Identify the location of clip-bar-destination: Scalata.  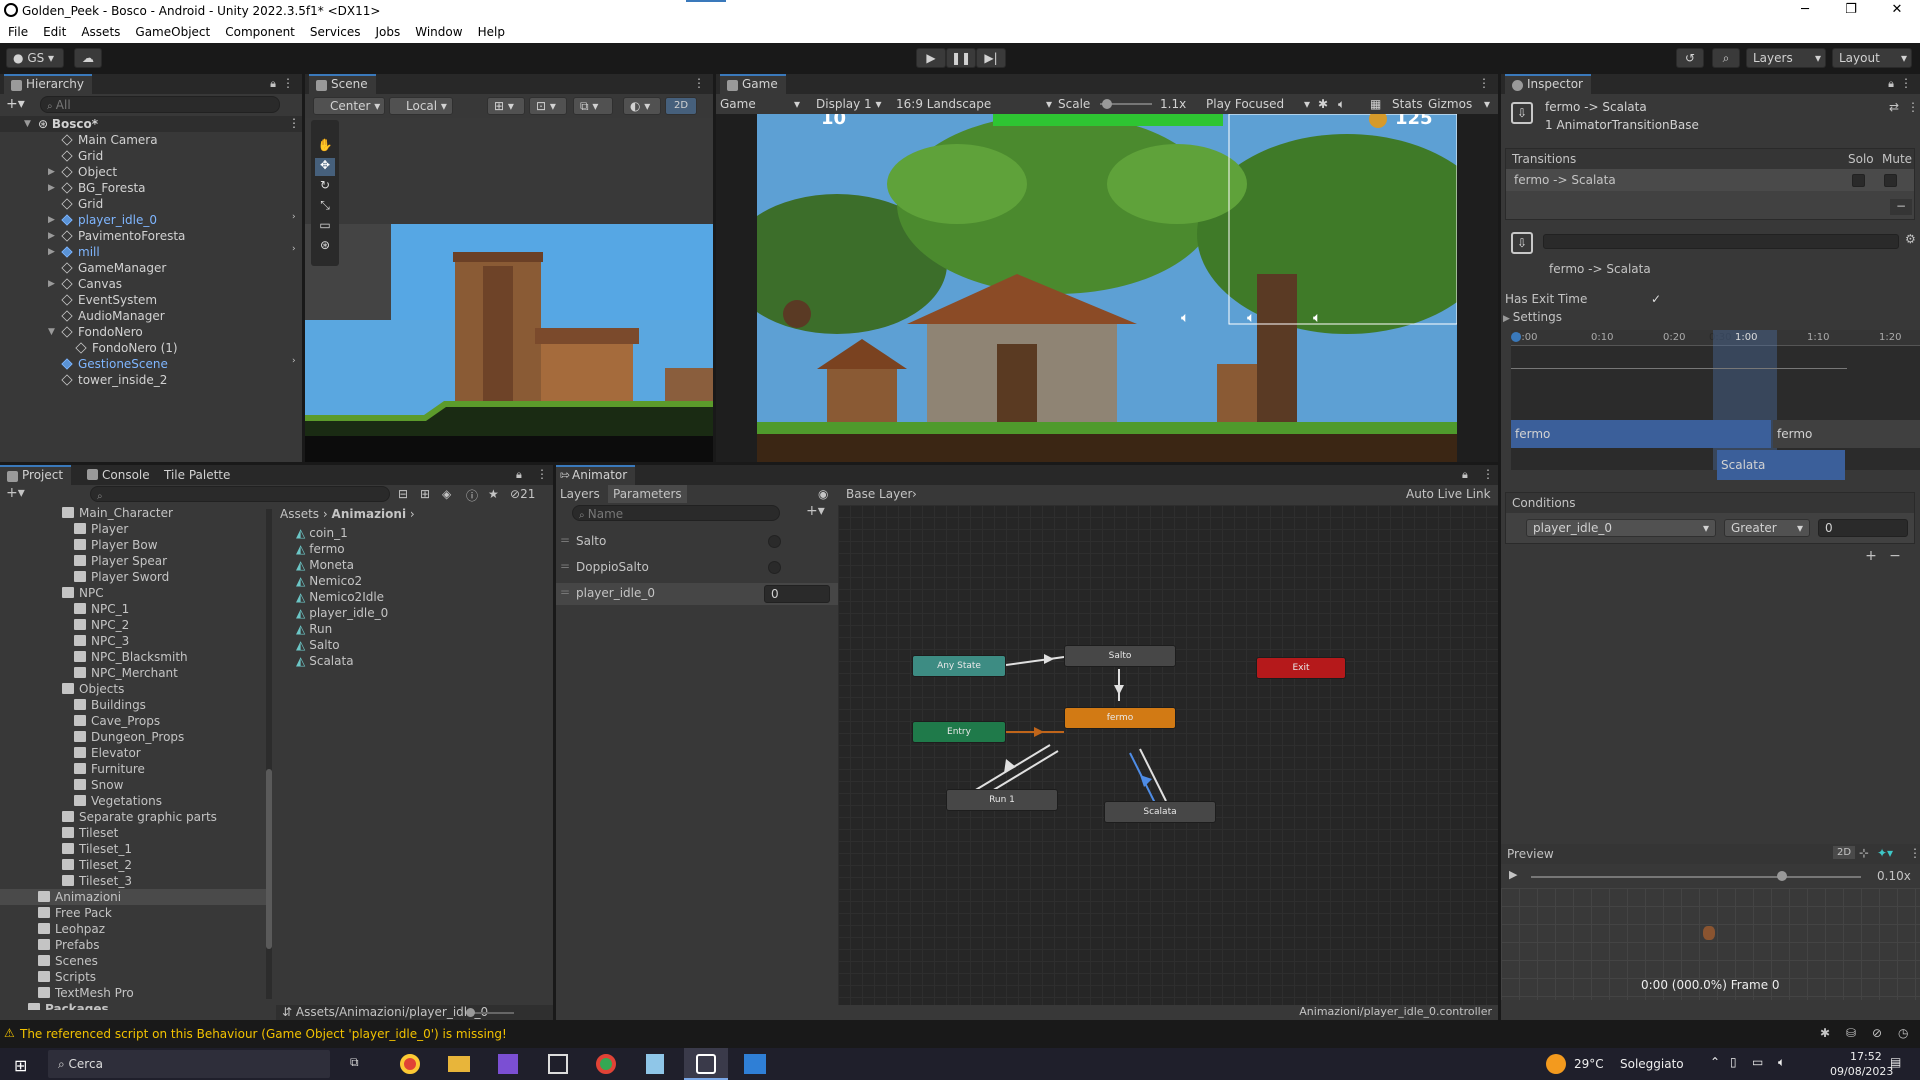
(1781, 465).